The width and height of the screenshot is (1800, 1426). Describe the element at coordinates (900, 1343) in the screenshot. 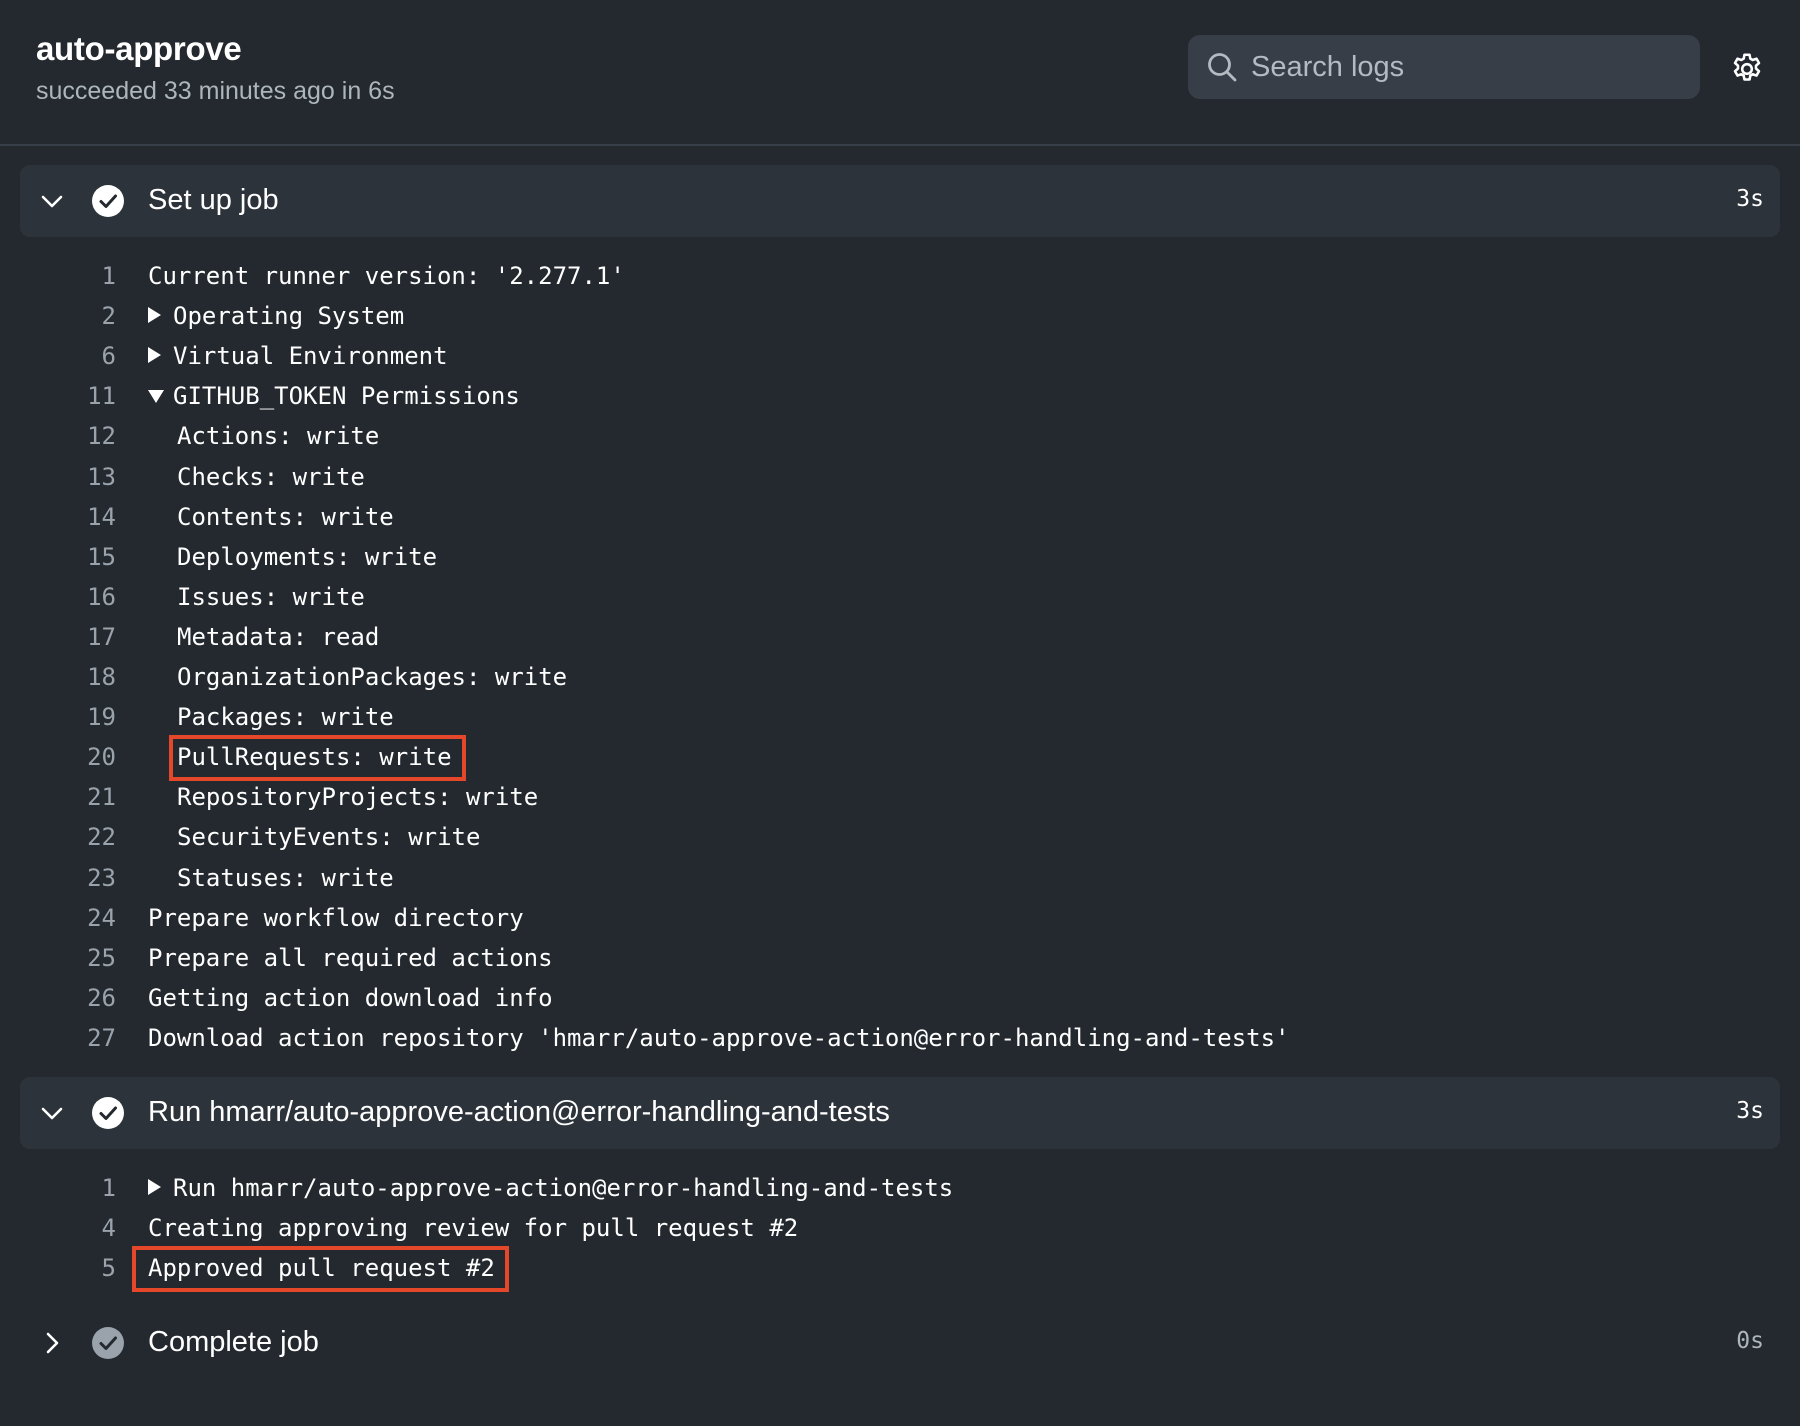

I see `step-header: Complete job 0s` at that location.